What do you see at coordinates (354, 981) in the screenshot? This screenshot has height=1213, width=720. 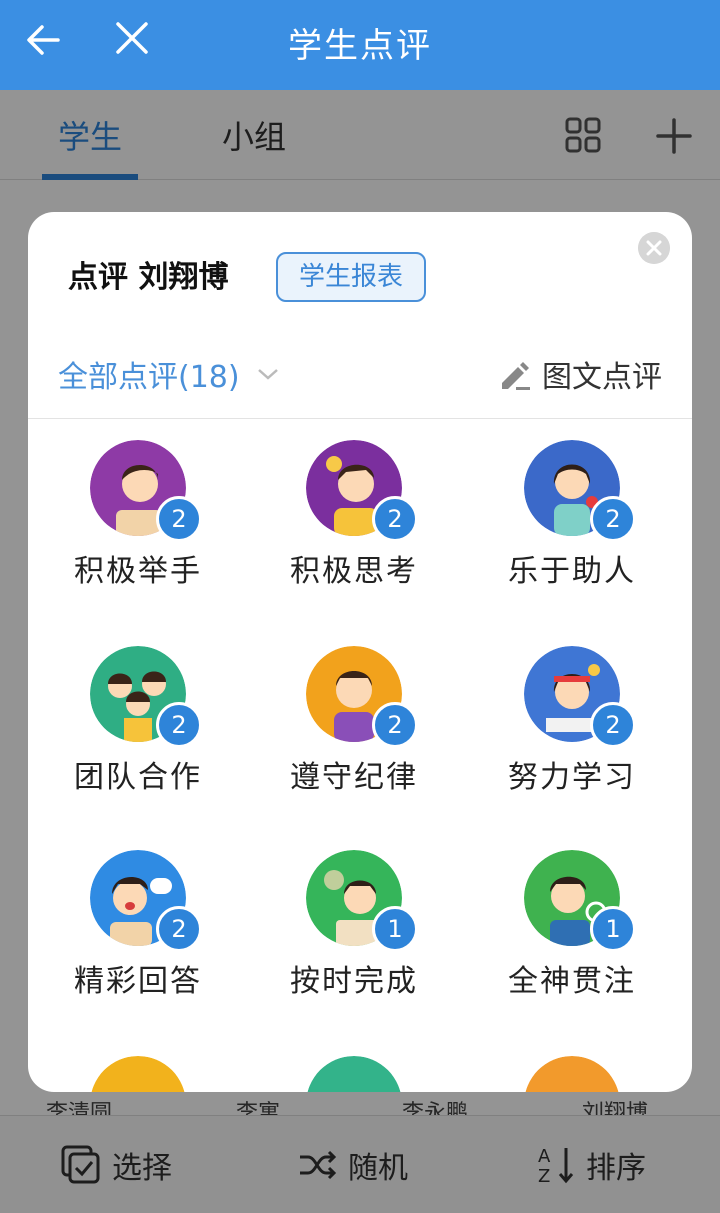 I see `comment-label: 按时完成` at bounding box center [354, 981].